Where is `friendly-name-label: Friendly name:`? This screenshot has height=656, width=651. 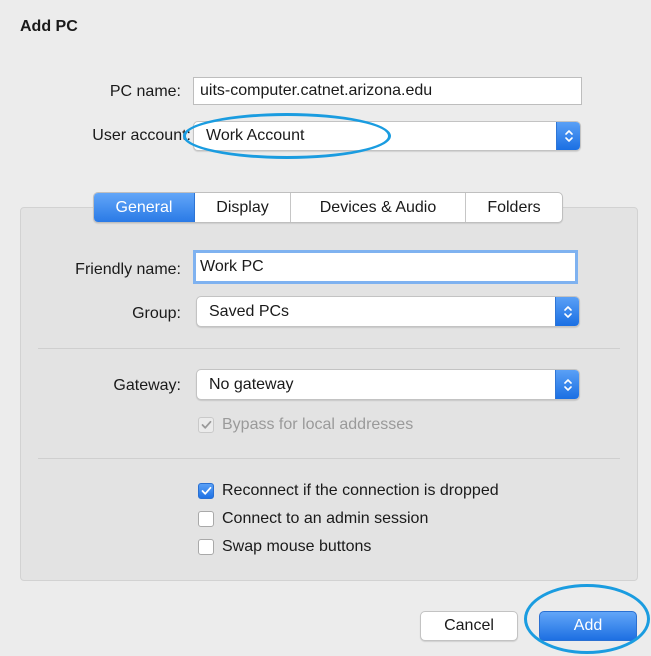
friendly-name-label: Friendly name: is located at coordinates (128, 269).